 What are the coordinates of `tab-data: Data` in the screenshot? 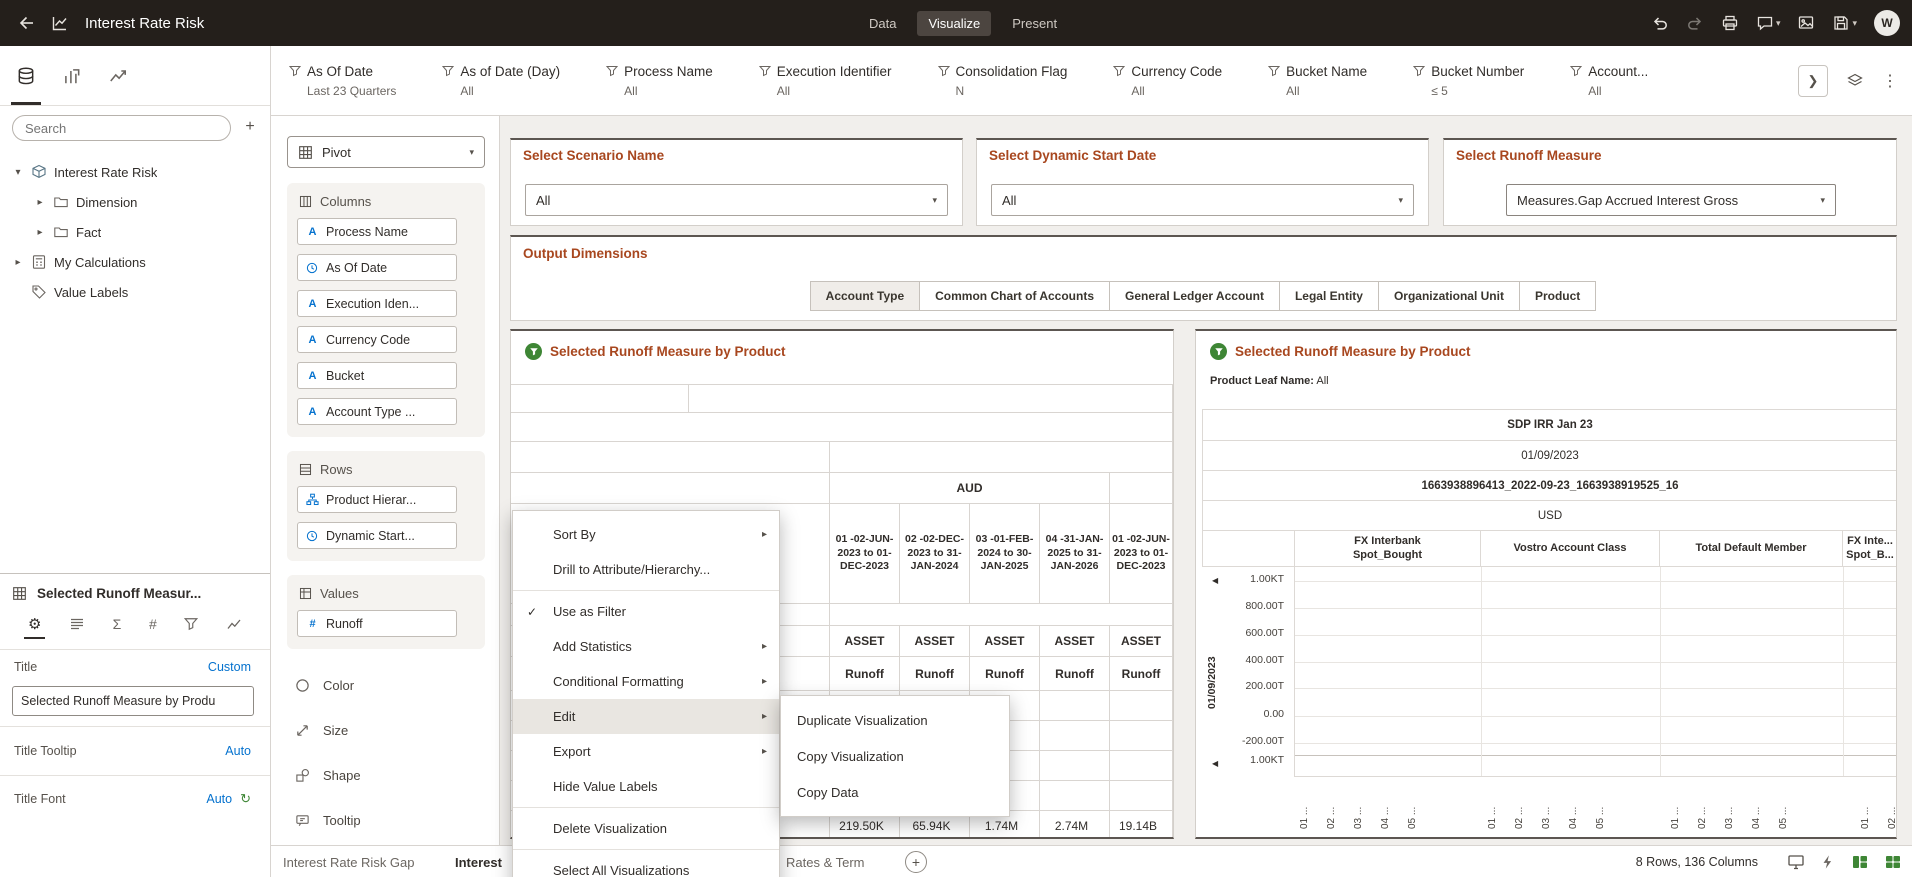 It's located at (882, 23).